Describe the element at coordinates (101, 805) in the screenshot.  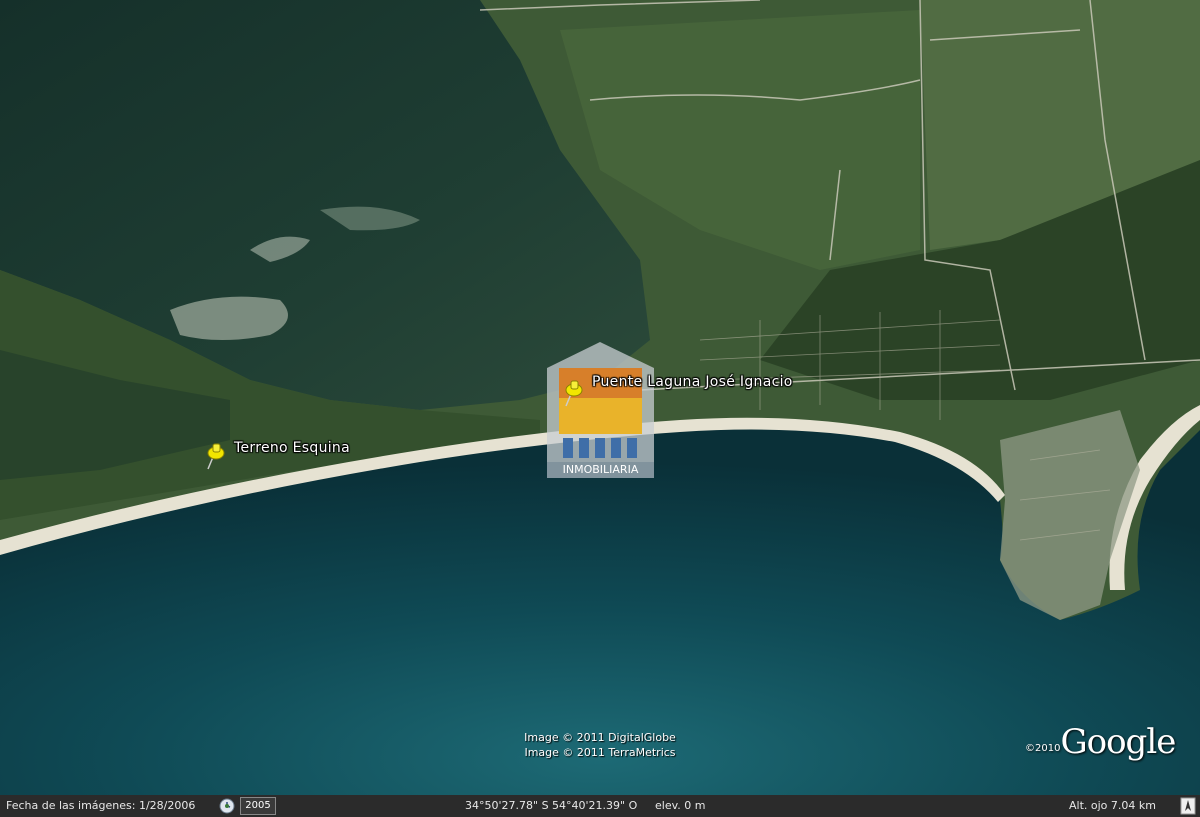
I see `imagery-date: Fecha de las imágenes: 1/28/2006` at that location.